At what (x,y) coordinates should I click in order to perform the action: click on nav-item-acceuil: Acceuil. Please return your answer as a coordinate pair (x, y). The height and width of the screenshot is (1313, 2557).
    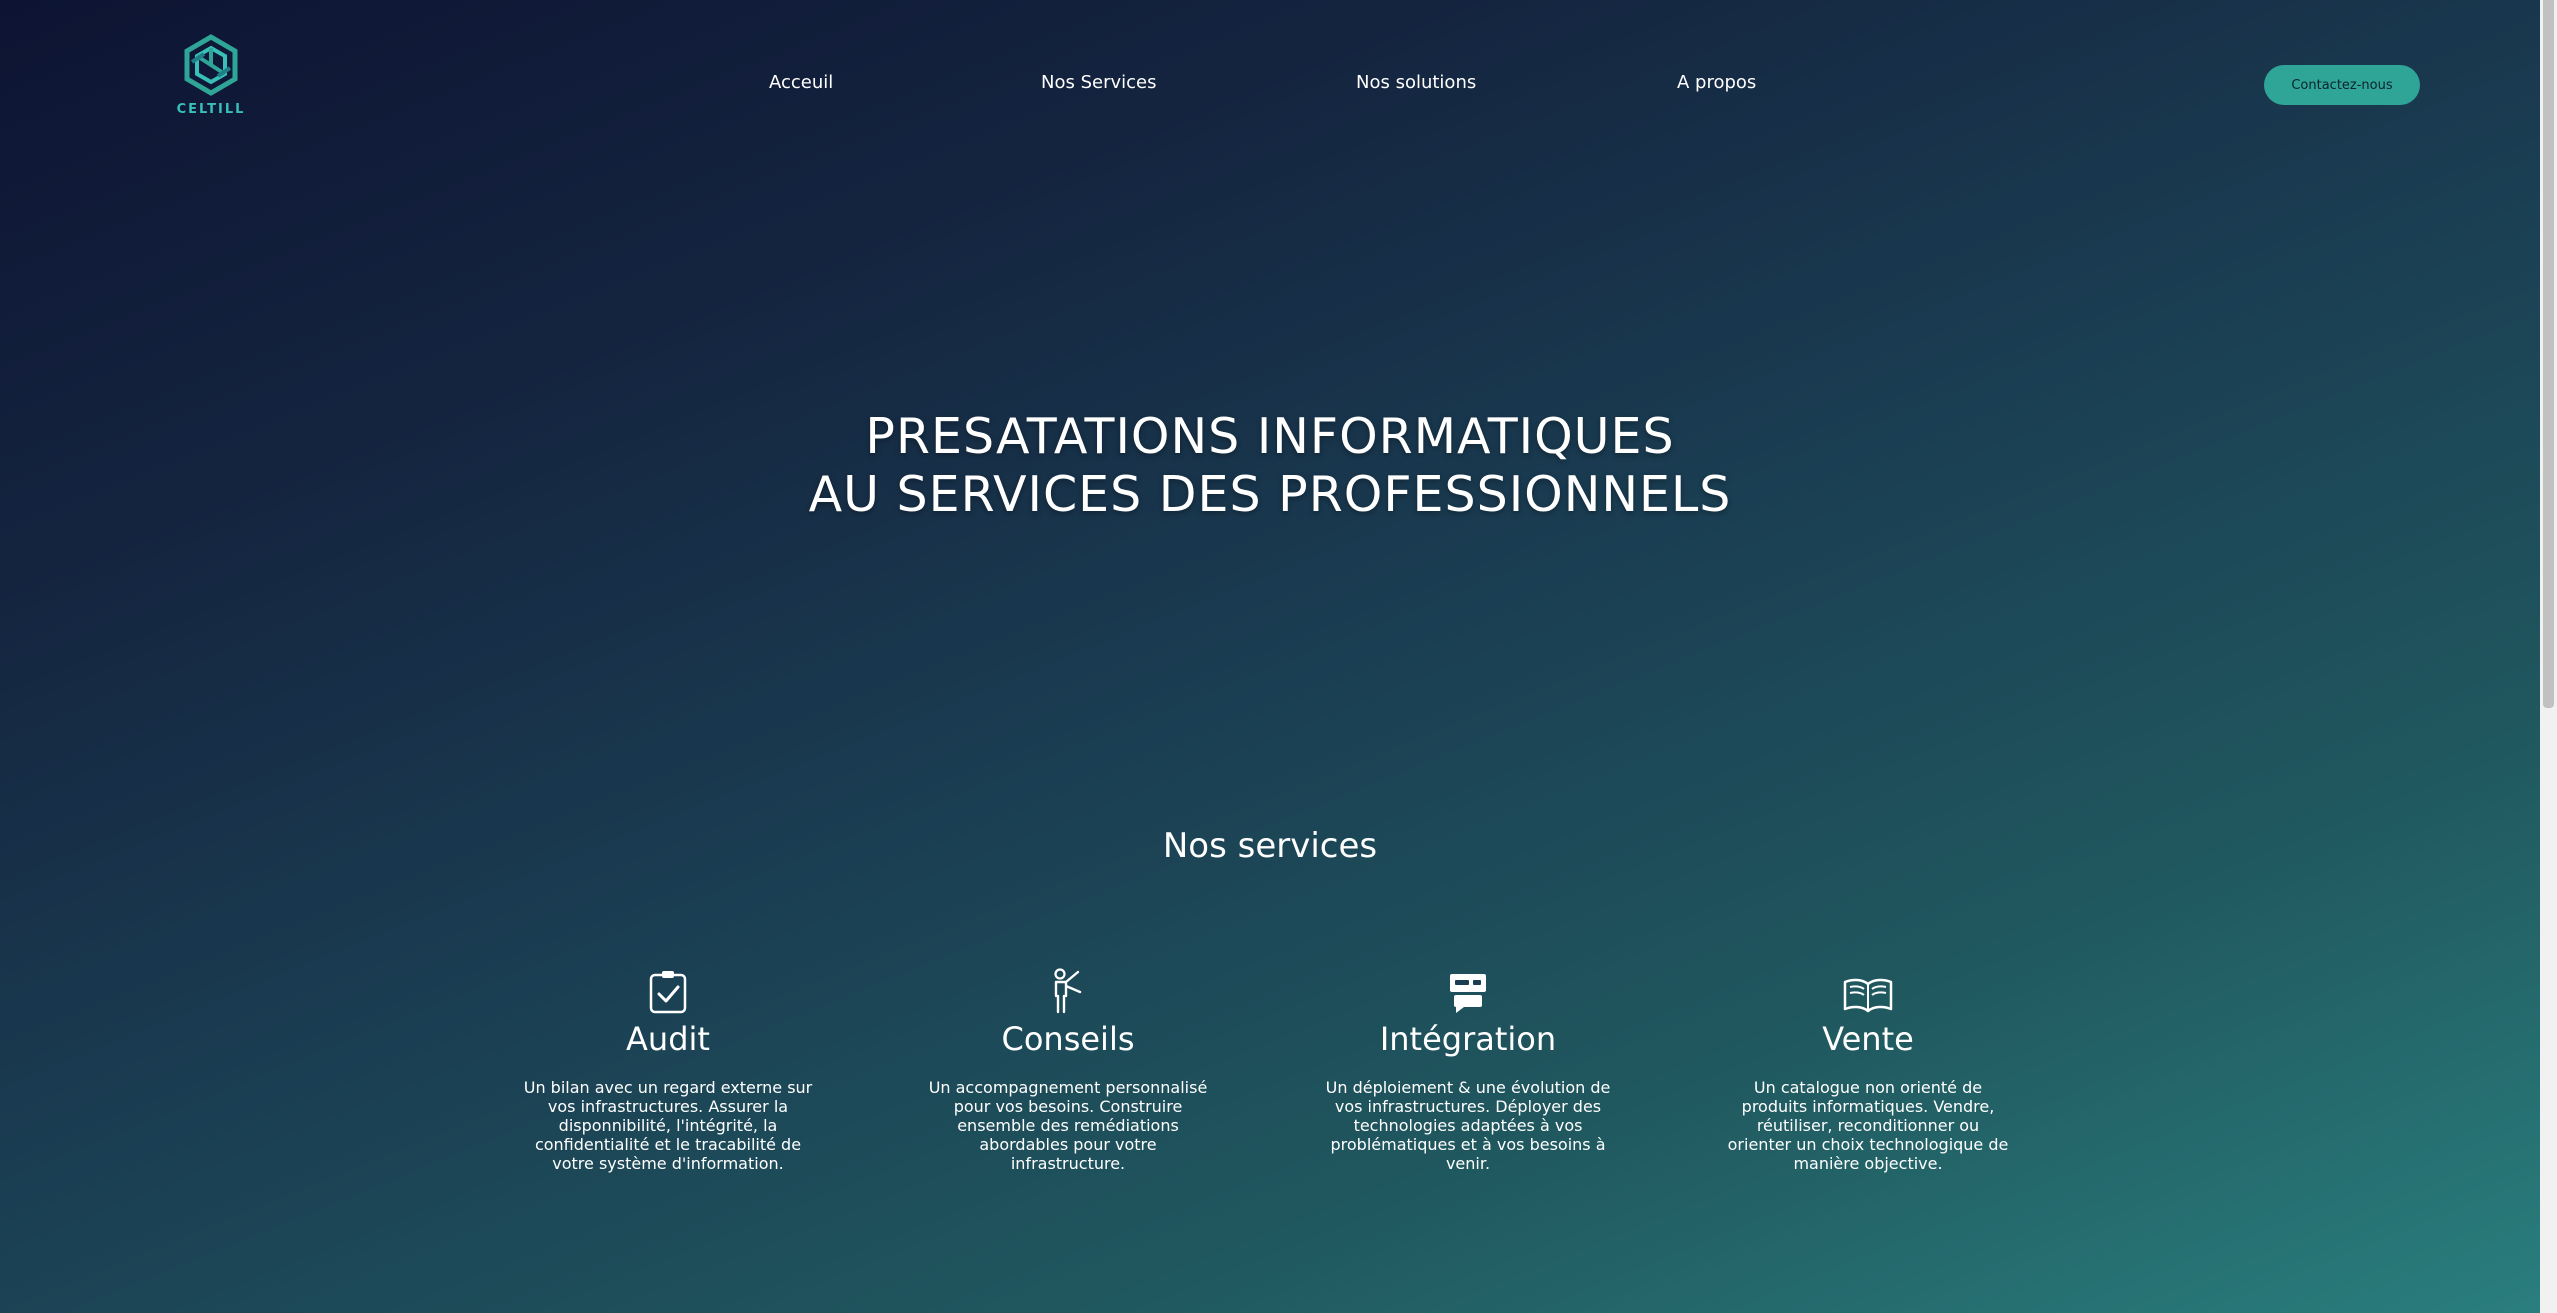
    Looking at the image, I should click on (801, 82).